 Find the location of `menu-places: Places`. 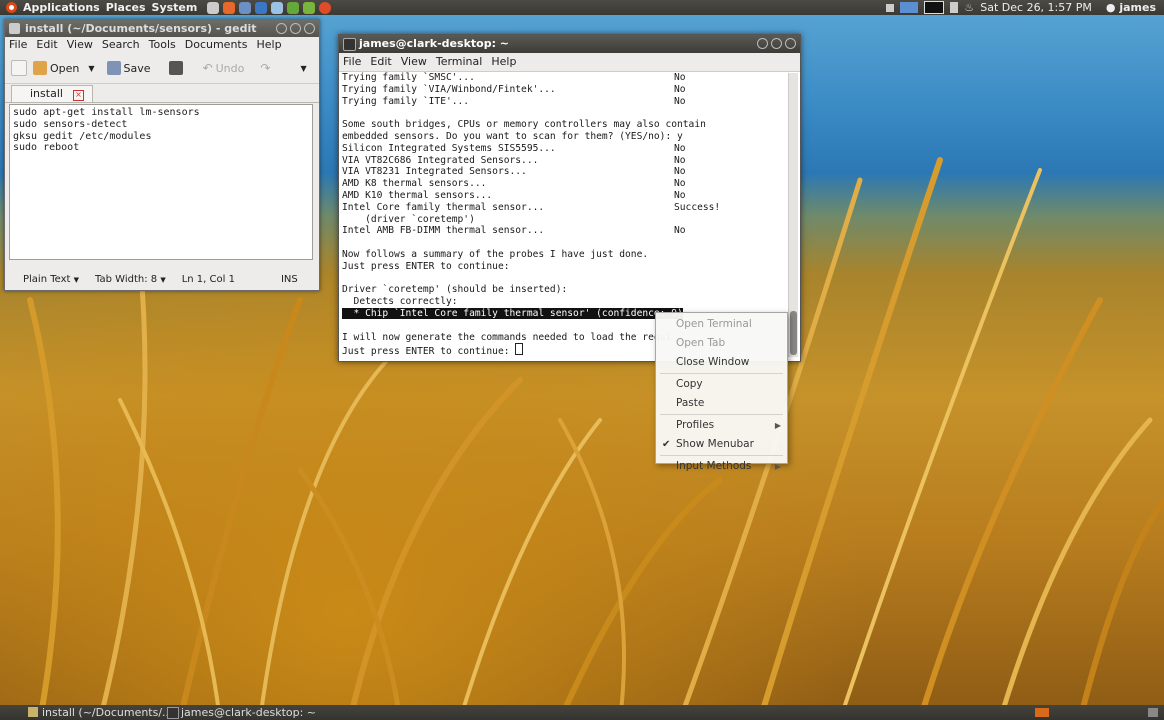

menu-places: Places is located at coordinates (126, 7).